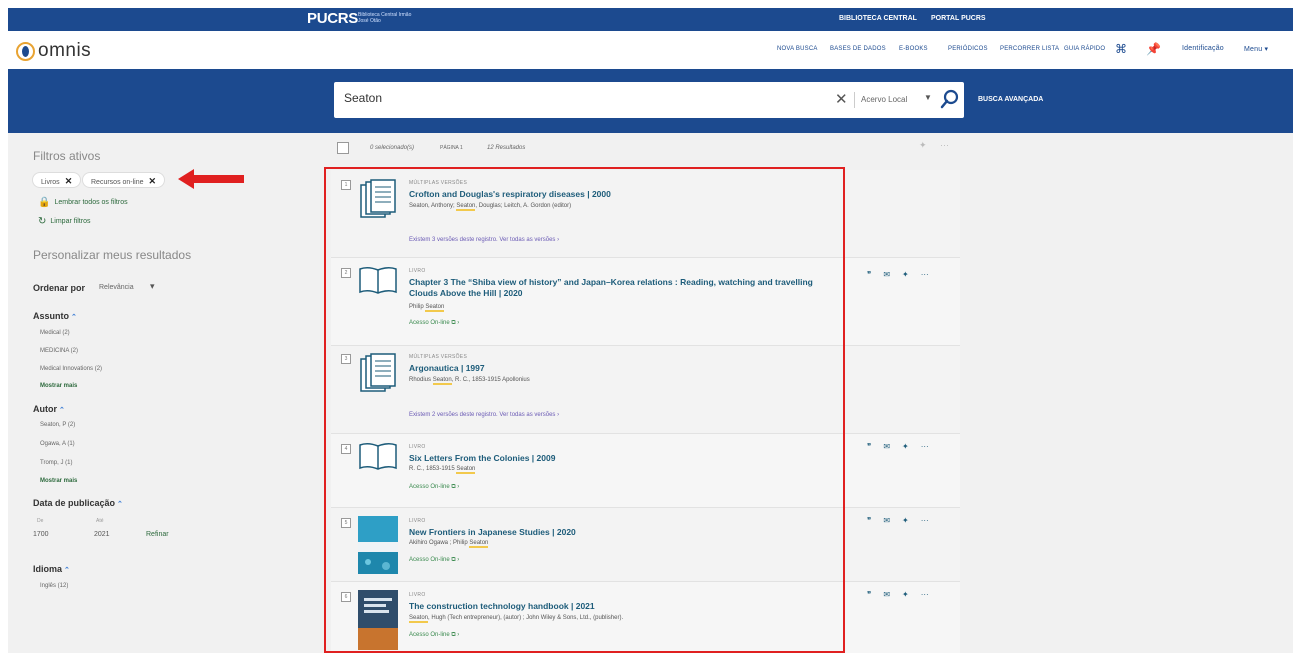 The image size is (1293, 653). Describe the element at coordinates (506, 148) in the screenshot. I see `results-count: 12 Resultados` at that location.